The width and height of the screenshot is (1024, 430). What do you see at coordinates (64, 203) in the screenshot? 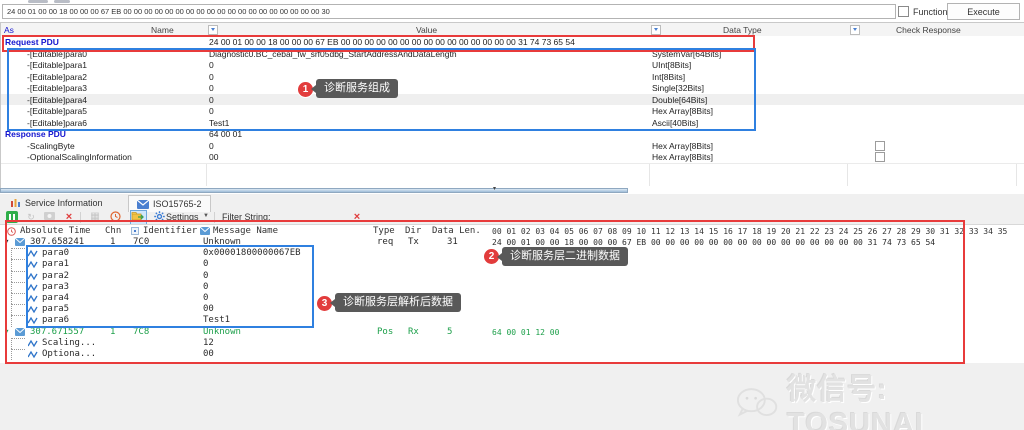
I see `tab-label: Service Information` at bounding box center [64, 203].